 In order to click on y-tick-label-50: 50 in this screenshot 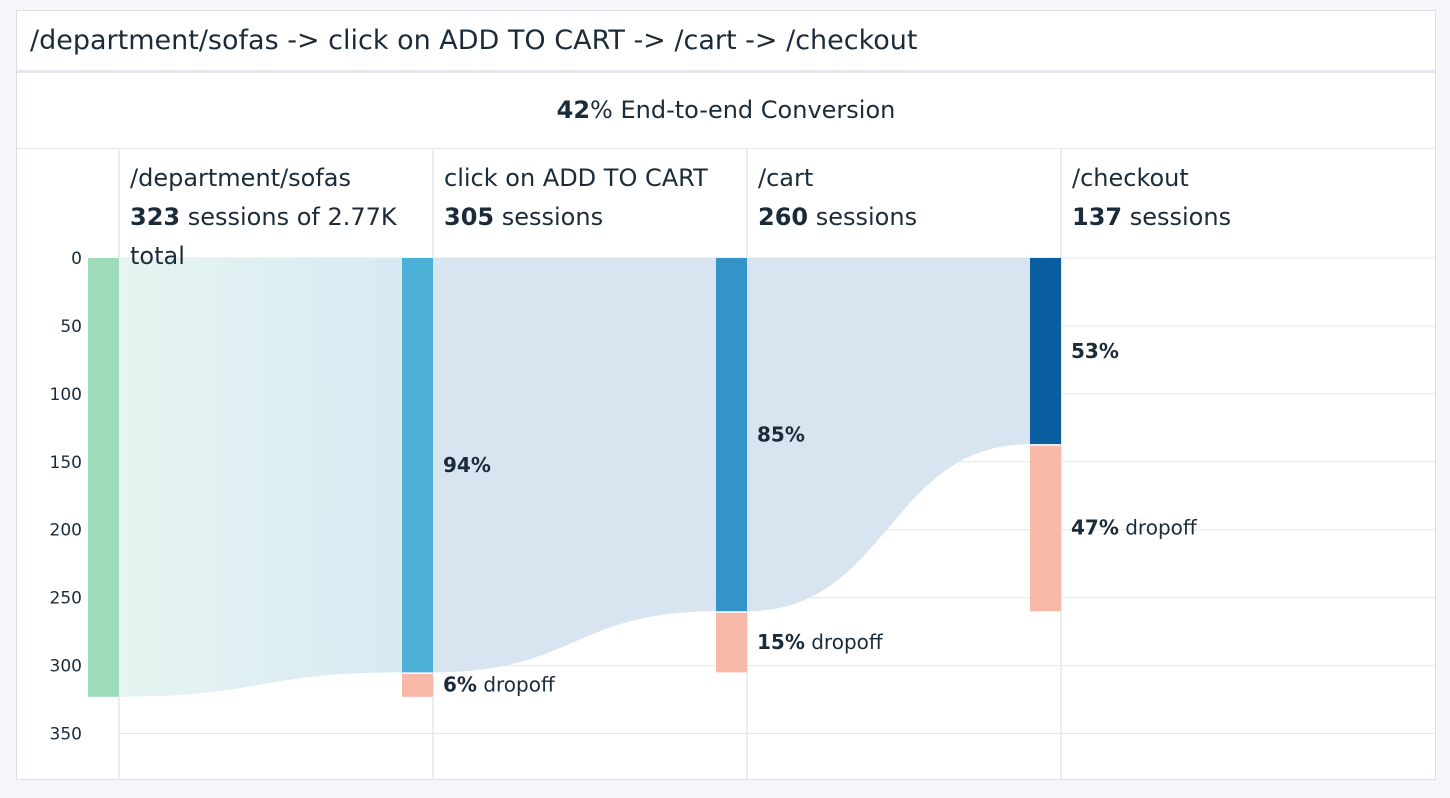, I will do `click(71, 327)`.